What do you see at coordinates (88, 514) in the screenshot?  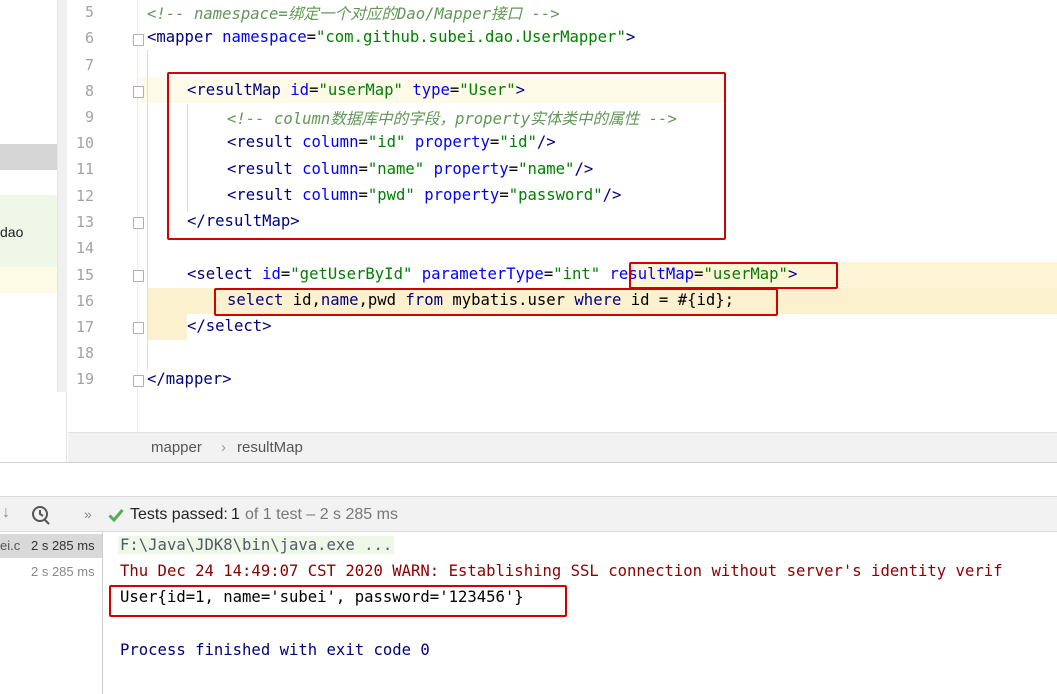 I see `expand-chevron-icon: »` at bounding box center [88, 514].